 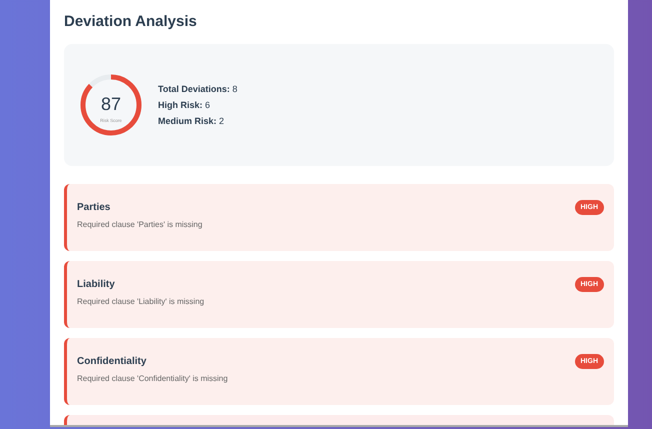 What do you see at coordinates (131, 22) in the screenshot?
I see `page-title: Deviation Analysis` at bounding box center [131, 22].